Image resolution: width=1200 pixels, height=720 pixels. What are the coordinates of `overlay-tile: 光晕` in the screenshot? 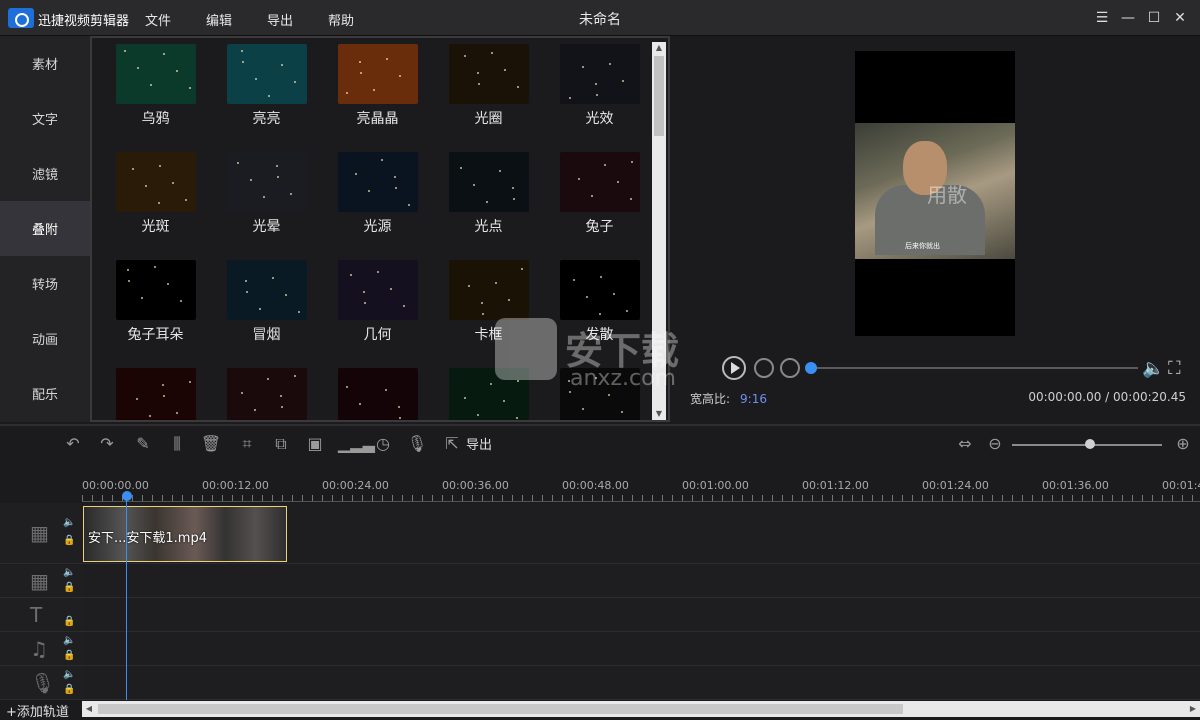 It's located at (266, 202).